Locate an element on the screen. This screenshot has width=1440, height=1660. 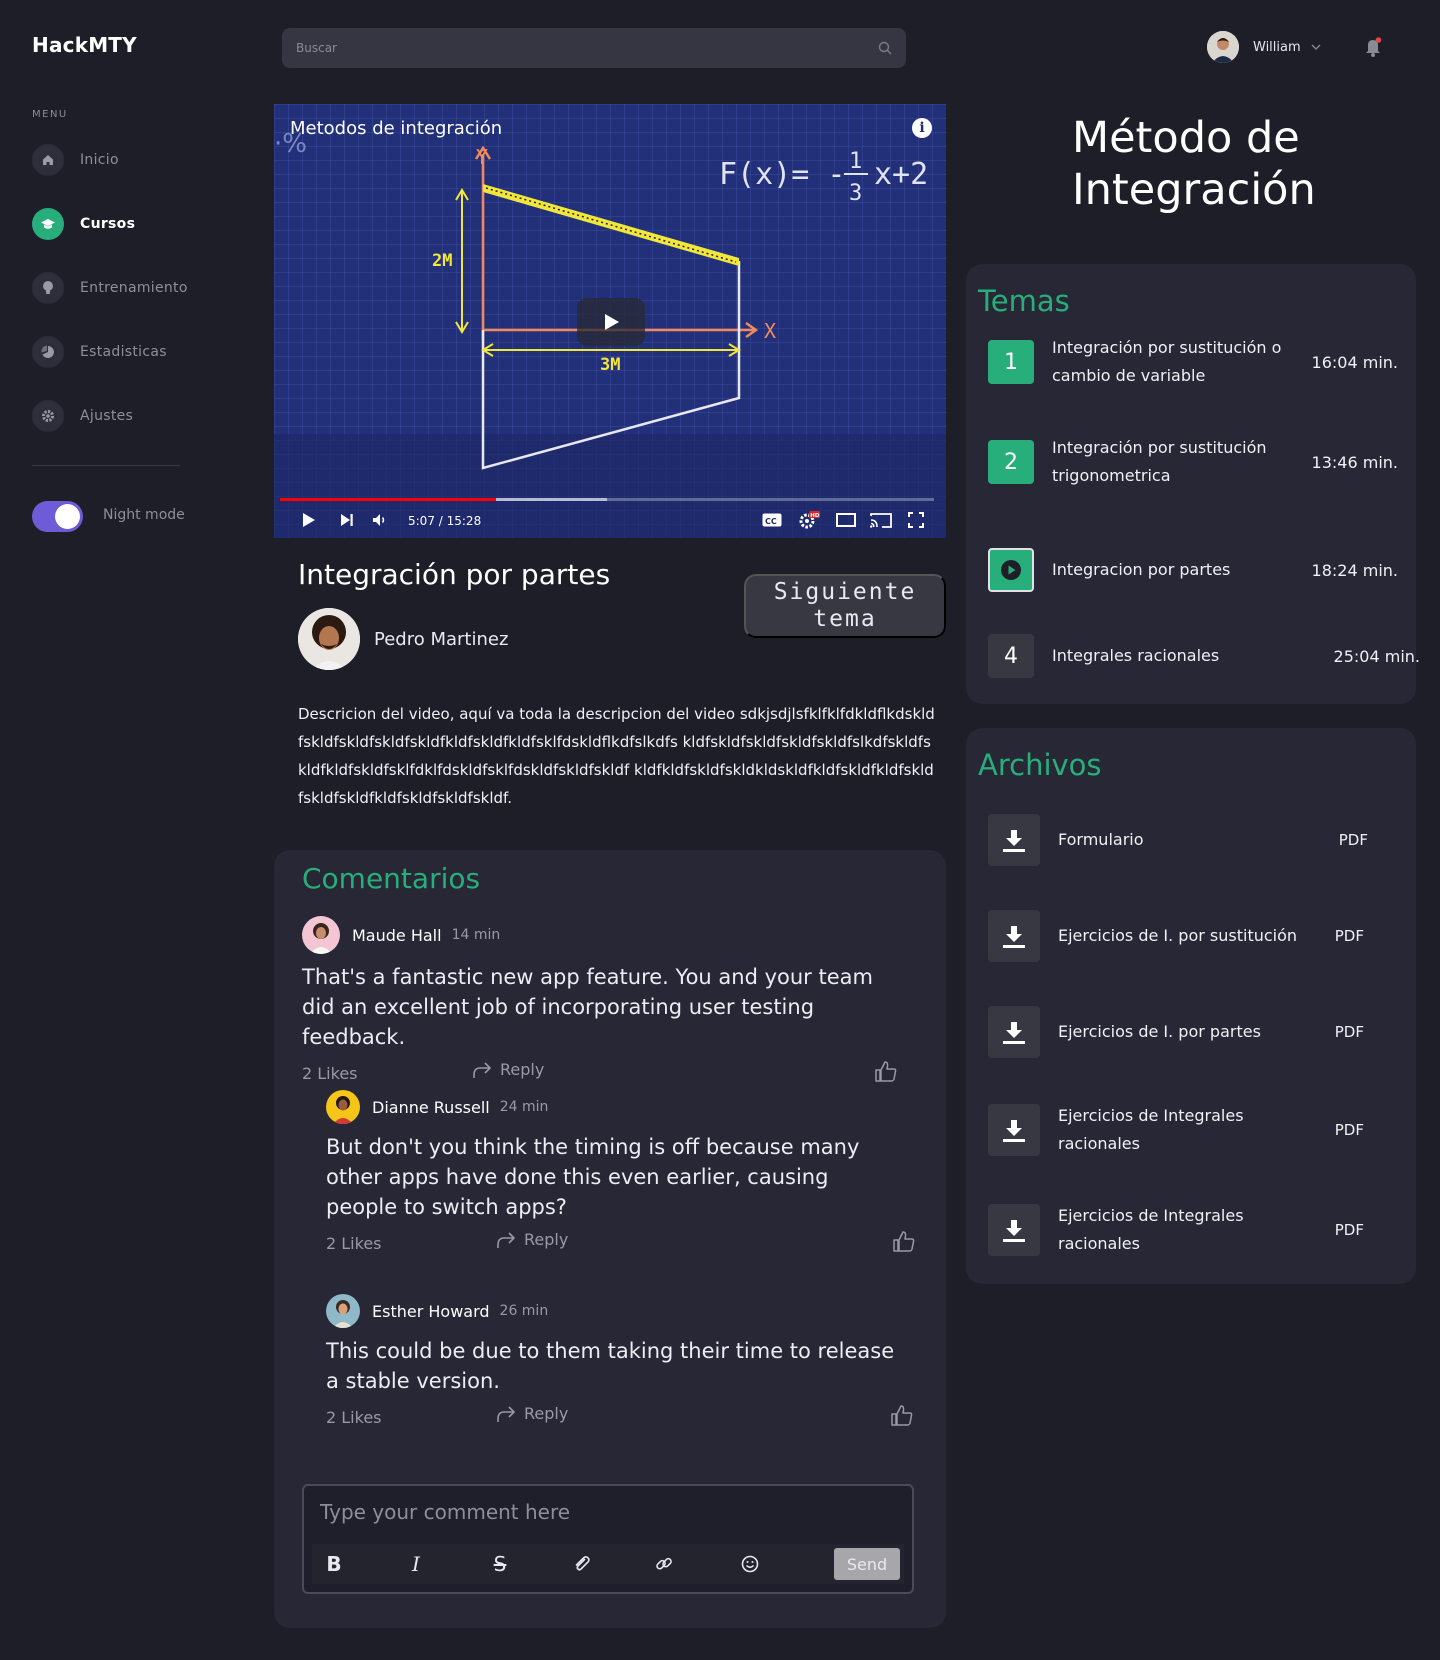
file-item: Ejercicios de I. por partes PDF is located at coordinates (1176, 1032).